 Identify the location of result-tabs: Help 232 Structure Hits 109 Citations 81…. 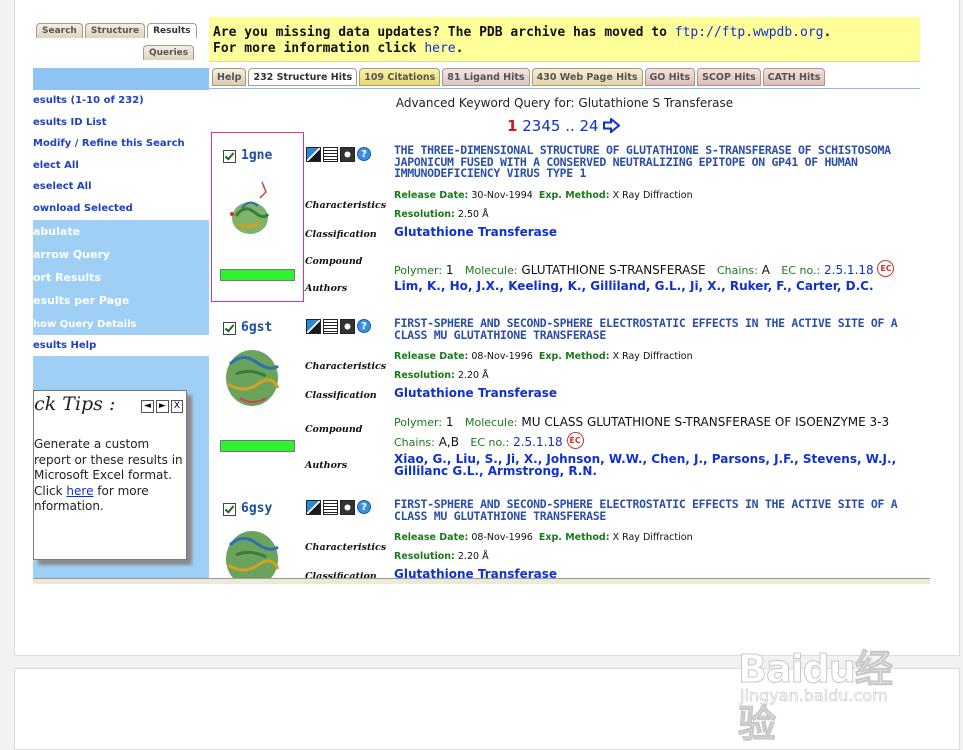
(519, 77).